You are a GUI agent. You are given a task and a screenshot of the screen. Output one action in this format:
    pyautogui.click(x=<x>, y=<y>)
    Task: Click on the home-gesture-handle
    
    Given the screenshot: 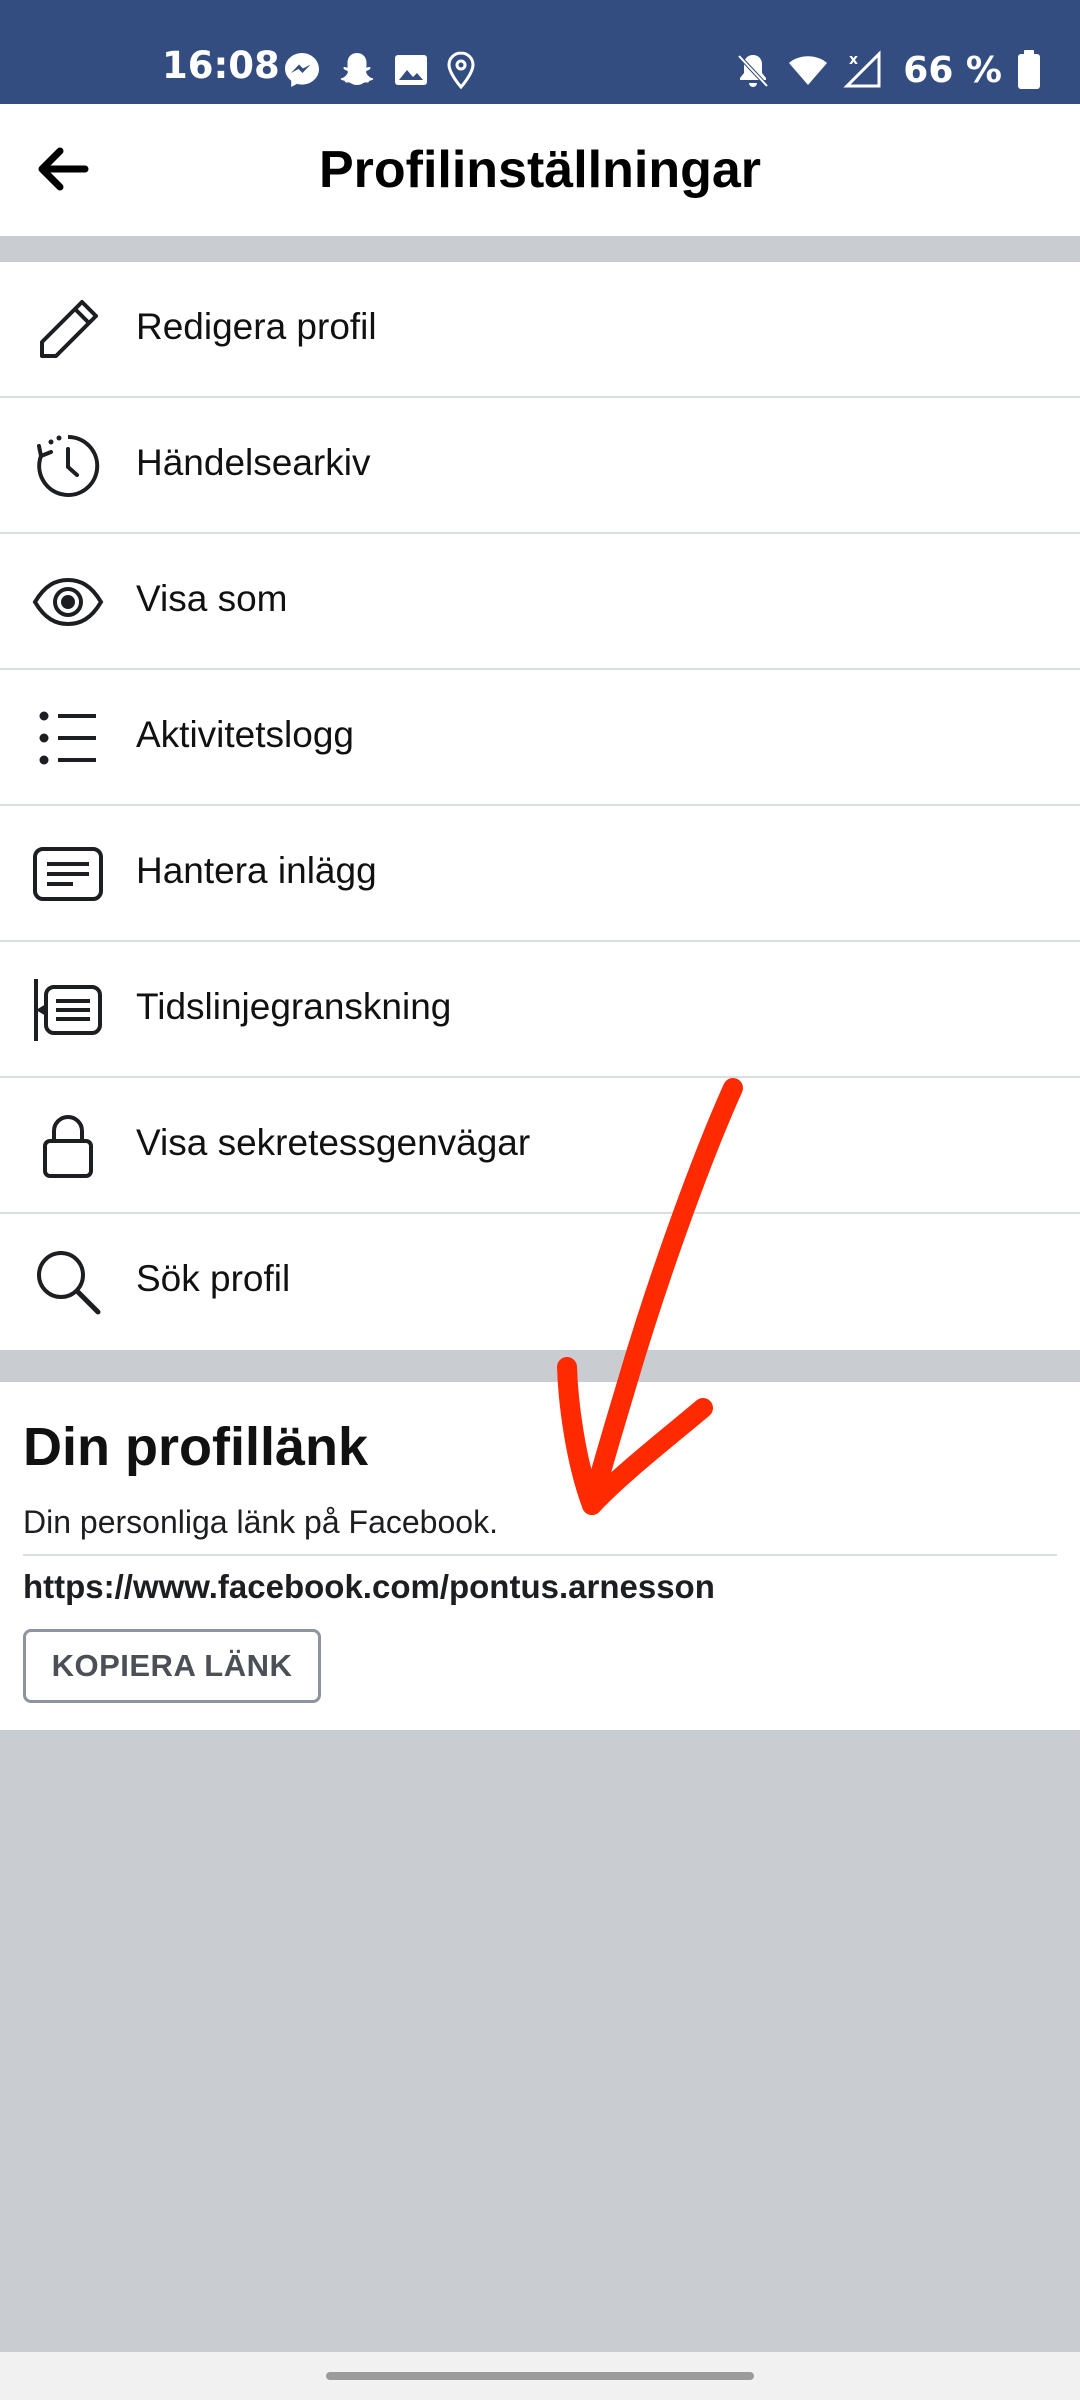 What is the action you would take?
    pyautogui.click(x=540, y=2376)
    